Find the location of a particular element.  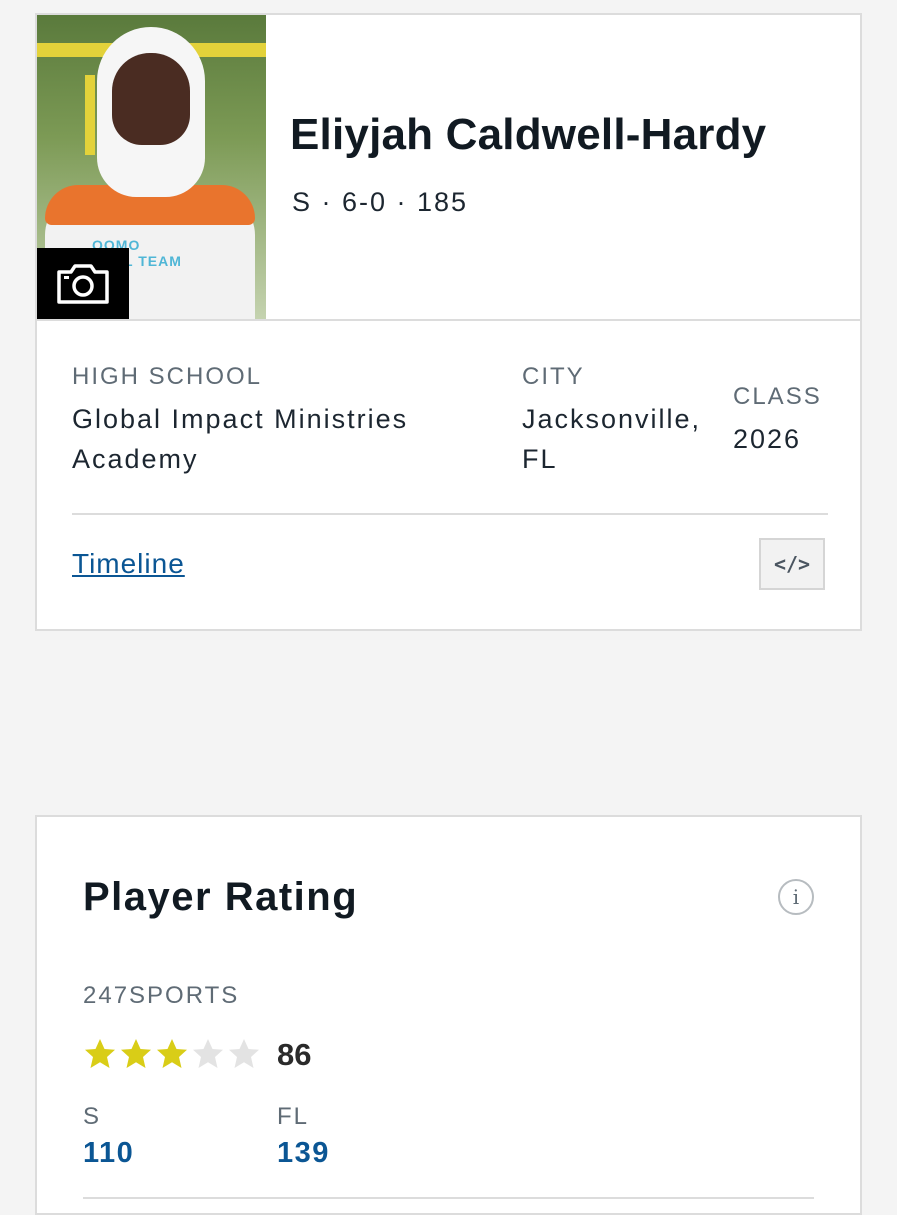

position-rank-label: S is located at coordinates (92, 1116).